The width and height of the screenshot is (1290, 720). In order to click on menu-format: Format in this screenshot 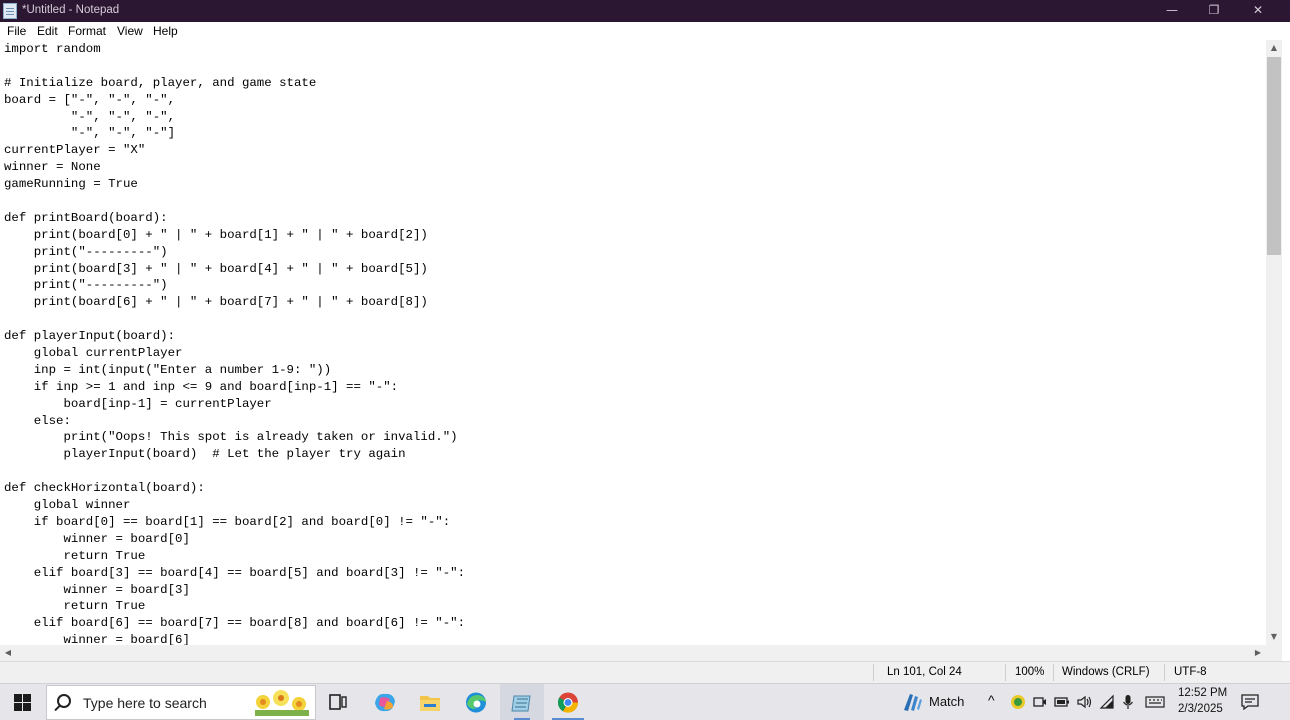, I will do `click(87, 31)`.